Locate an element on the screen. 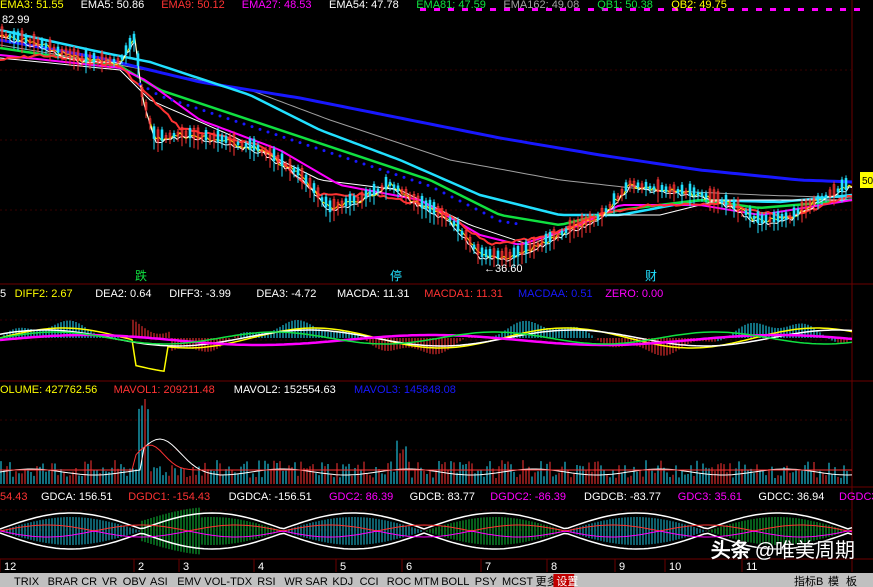 The width and height of the screenshot is (873, 587). event-marker-2: 财 is located at coordinates (651, 276).